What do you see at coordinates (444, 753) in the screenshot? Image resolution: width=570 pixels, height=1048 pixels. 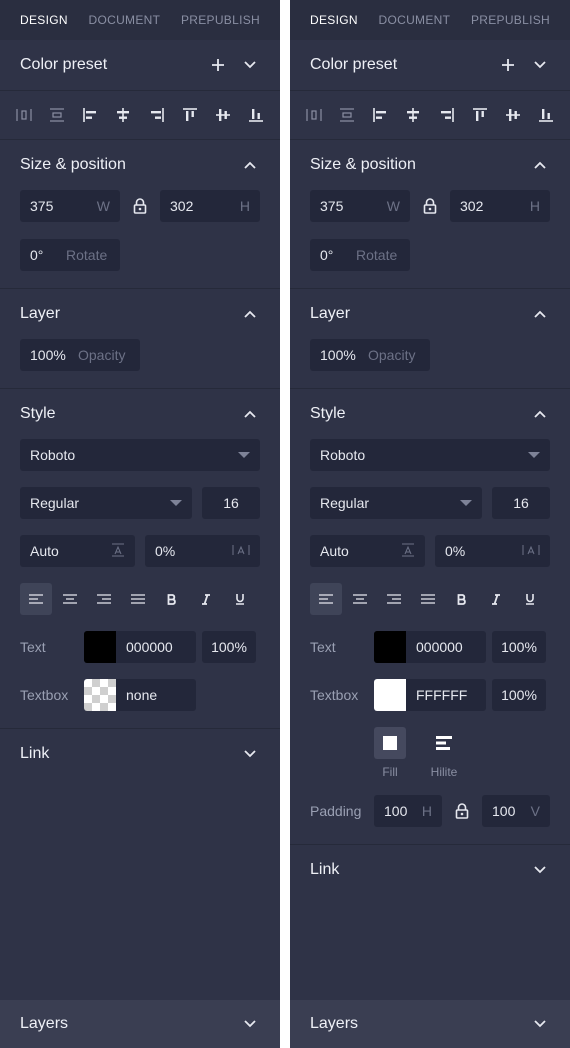 I see `textbox-hilite-toggle: Hilite` at bounding box center [444, 753].